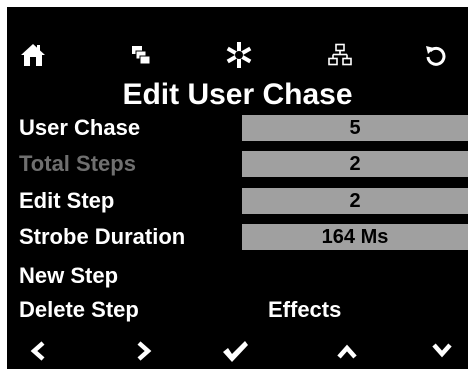  What do you see at coordinates (33, 55) in the screenshot?
I see `home-icon` at bounding box center [33, 55].